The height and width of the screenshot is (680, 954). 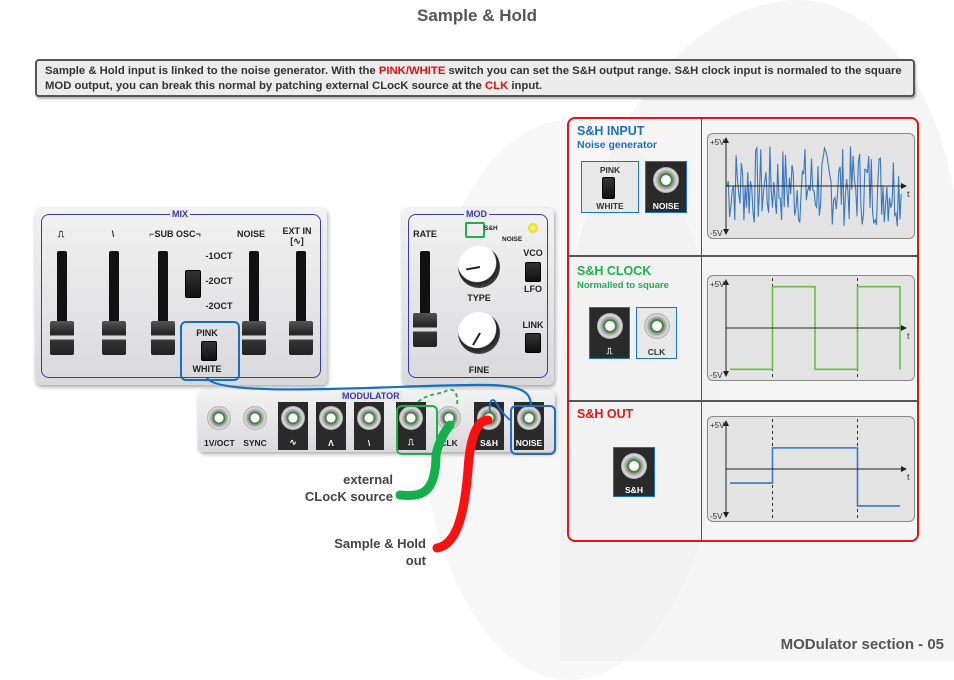 I want to click on link-switch, so click(x=533, y=343).